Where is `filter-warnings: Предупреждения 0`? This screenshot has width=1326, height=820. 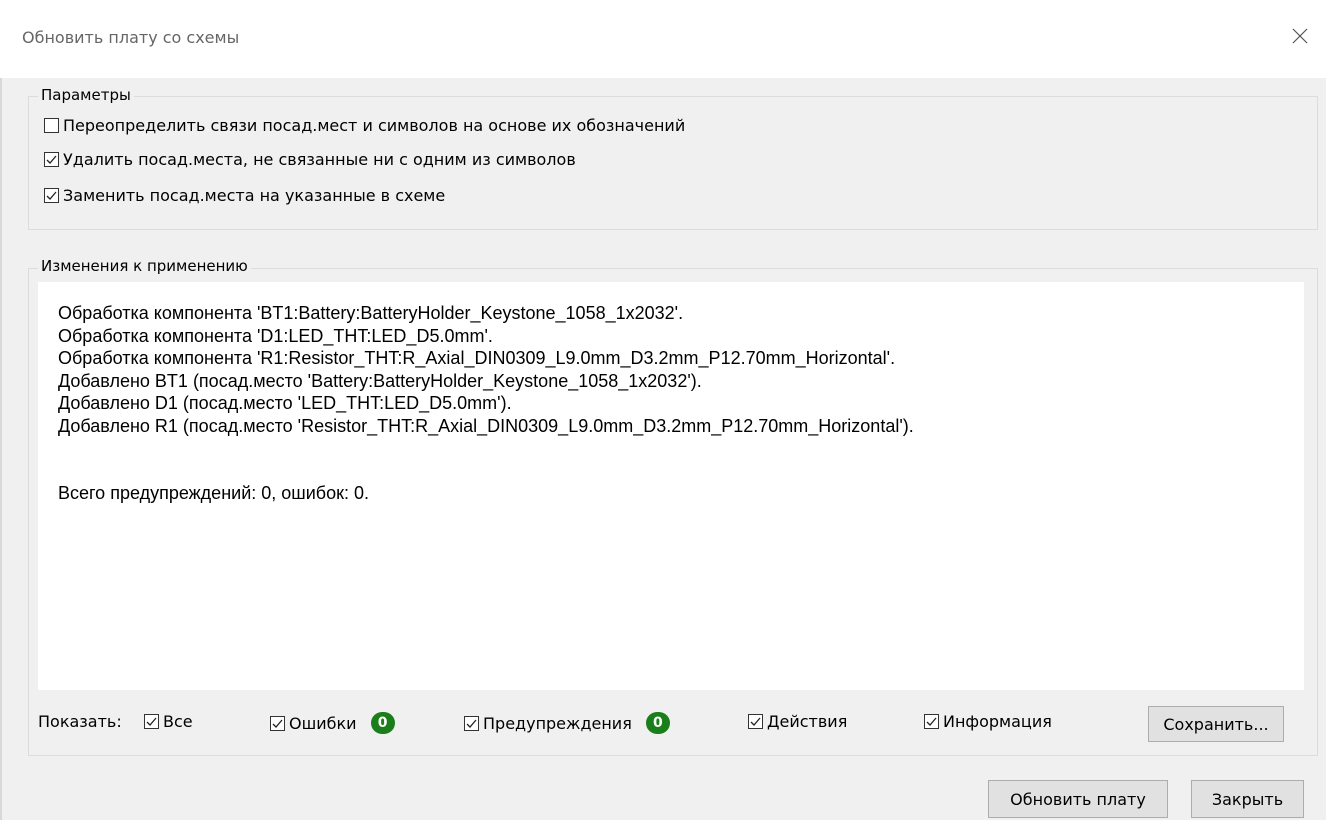
filter-warnings: Предупреждения 0 is located at coordinates (567, 723).